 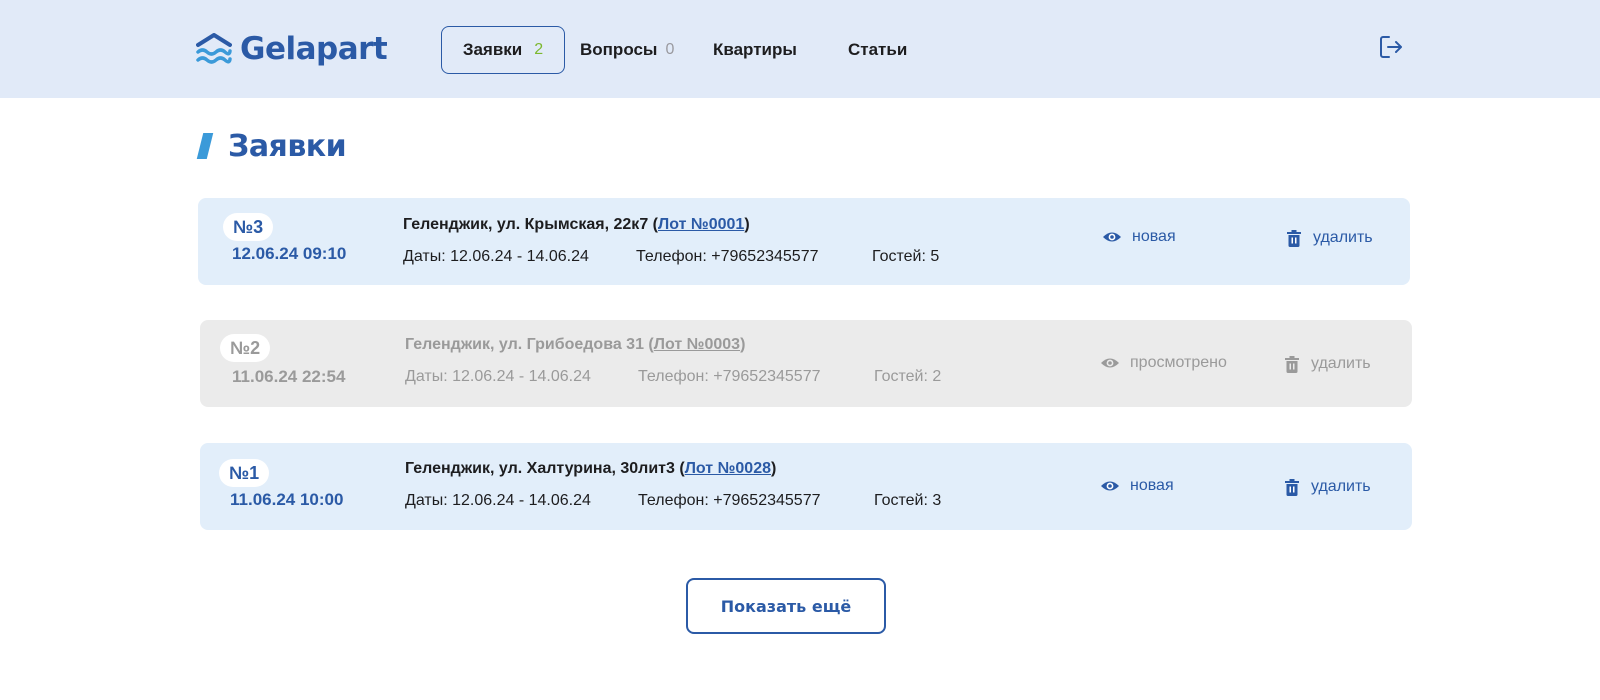 I want to click on nav-tab-label: Квартиры, so click(x=755, y=49).